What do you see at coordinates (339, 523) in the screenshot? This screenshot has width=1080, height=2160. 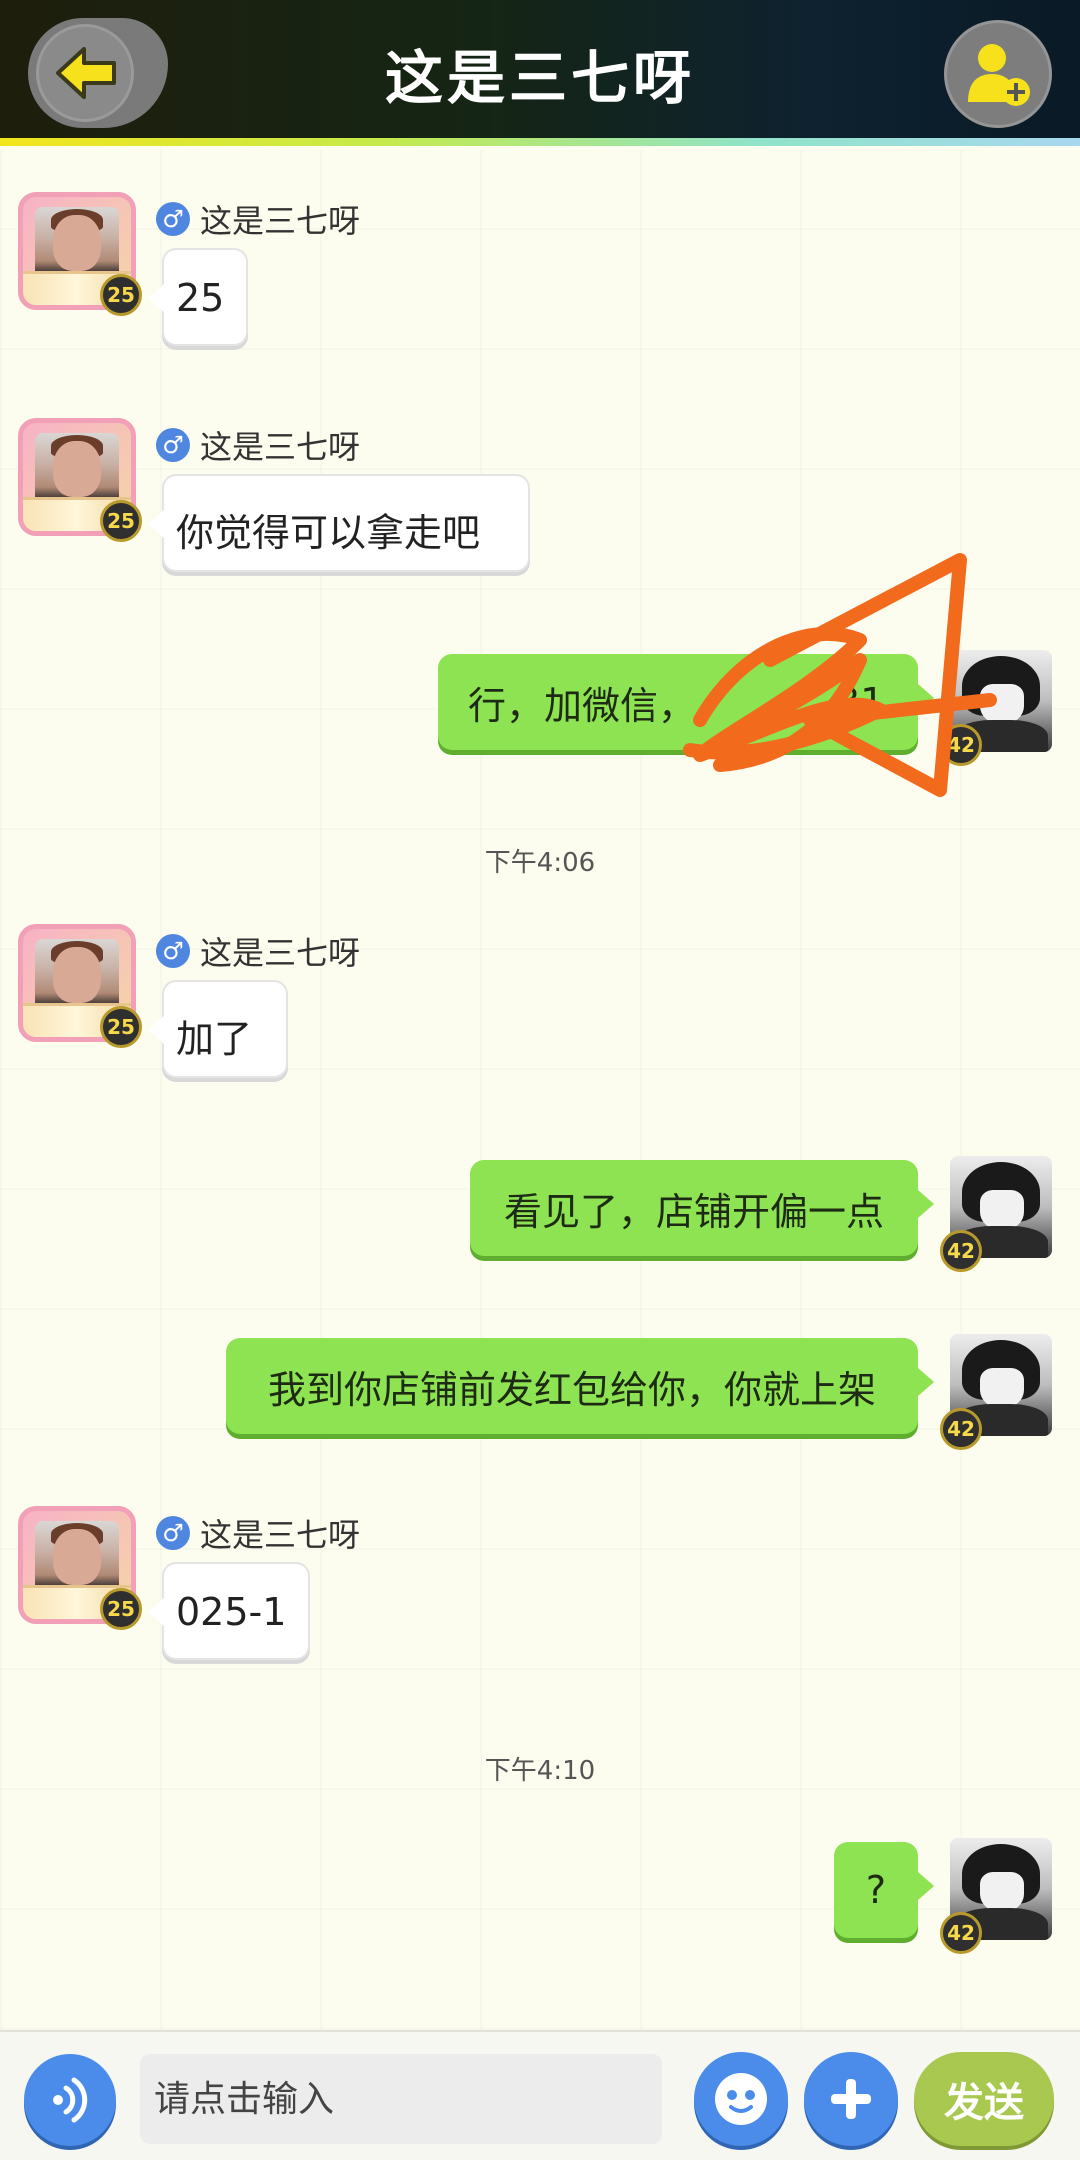 I see `message-bubble: 你觉得可以拿走吧` at bounding box center [339, 523].